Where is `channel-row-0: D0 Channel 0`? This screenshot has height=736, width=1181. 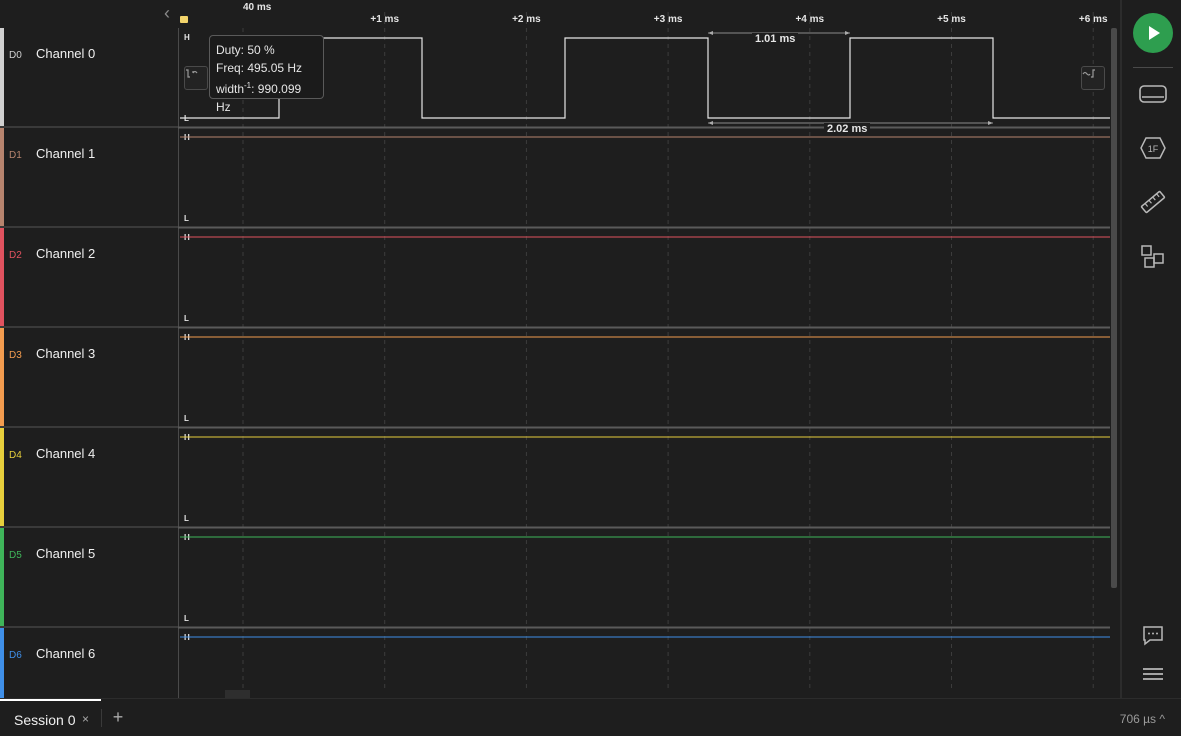
channel-row-0: D0 Channel 0 is located at coordinates (89, 78).